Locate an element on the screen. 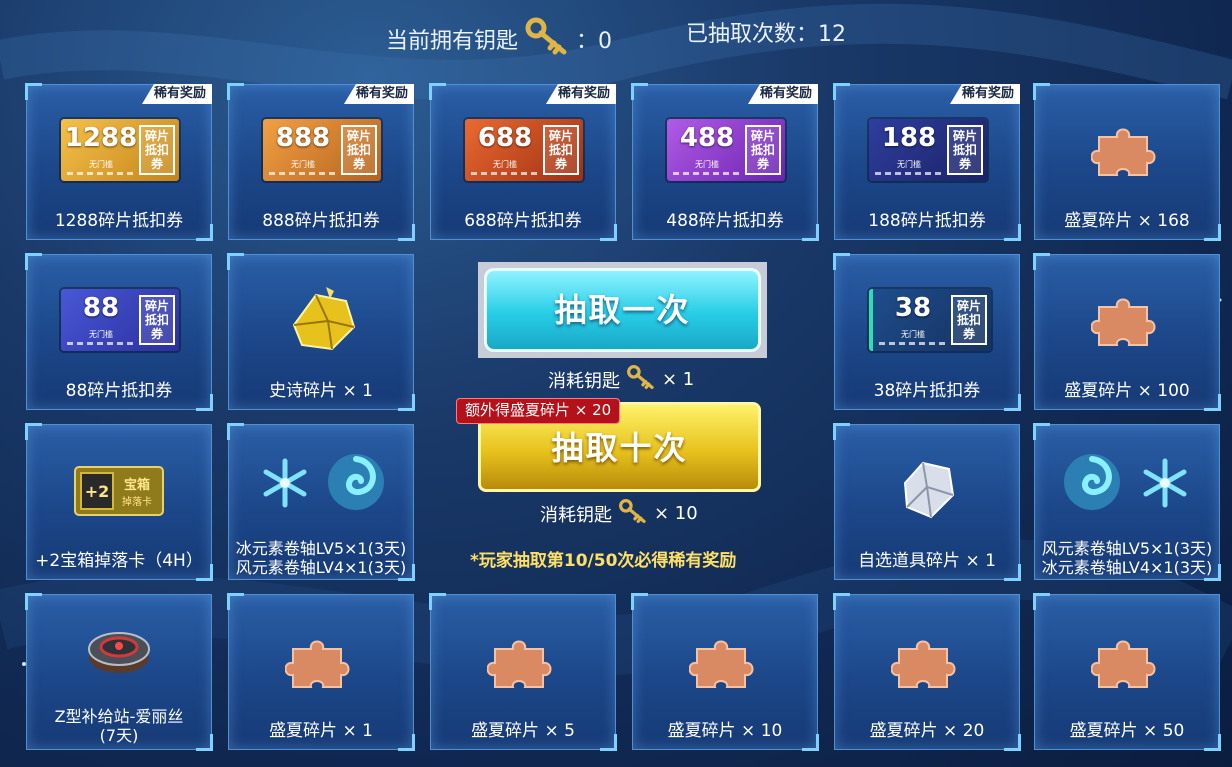 This screenshot has height=767, width=1232. chest-card-art-text-3: 掉落卡 is located at coordinates (137, 501).